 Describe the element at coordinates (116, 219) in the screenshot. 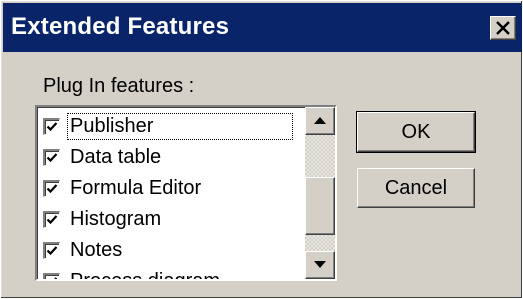

I see `feature-label: Histogram` at that location.